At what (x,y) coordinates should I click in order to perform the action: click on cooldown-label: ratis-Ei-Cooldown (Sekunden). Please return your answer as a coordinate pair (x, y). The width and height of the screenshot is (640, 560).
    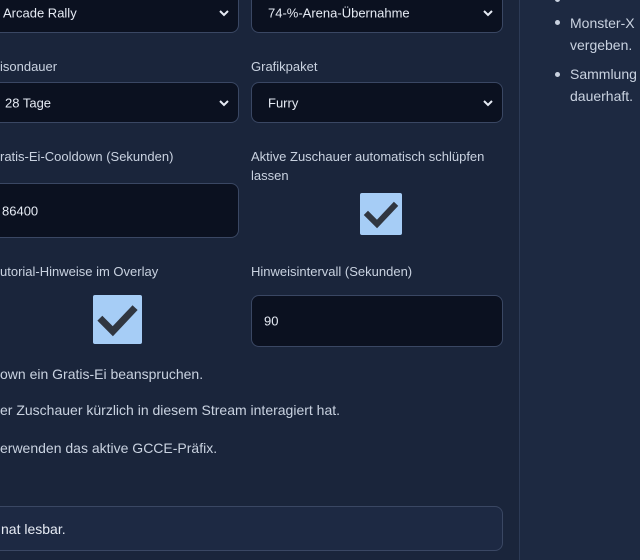
    Looking at the image, I should click on (87, 156).